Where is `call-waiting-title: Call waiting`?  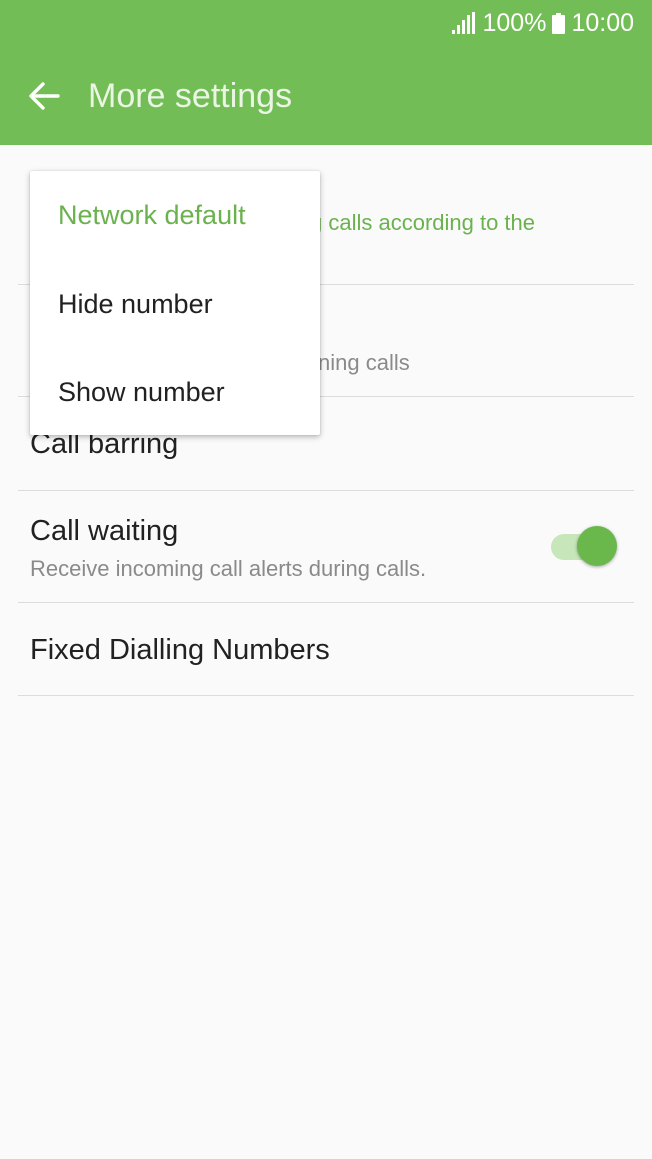 call-waiting-title: Call waiting is located at coordinates (104, 531).